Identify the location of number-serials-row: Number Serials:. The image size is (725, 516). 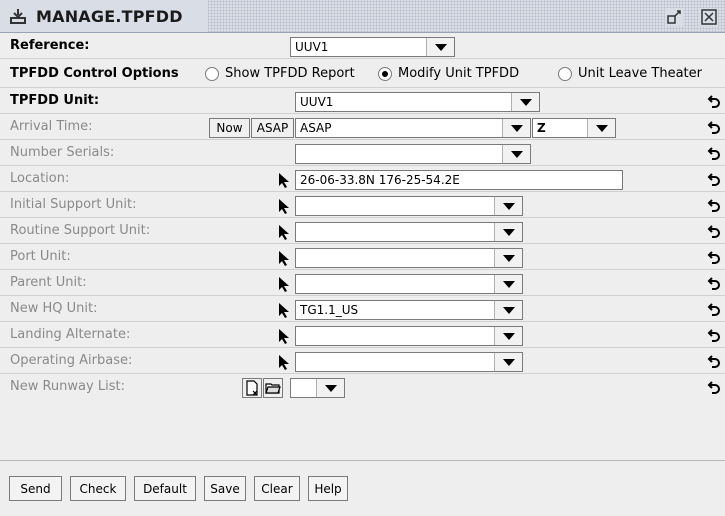
(362, 153).